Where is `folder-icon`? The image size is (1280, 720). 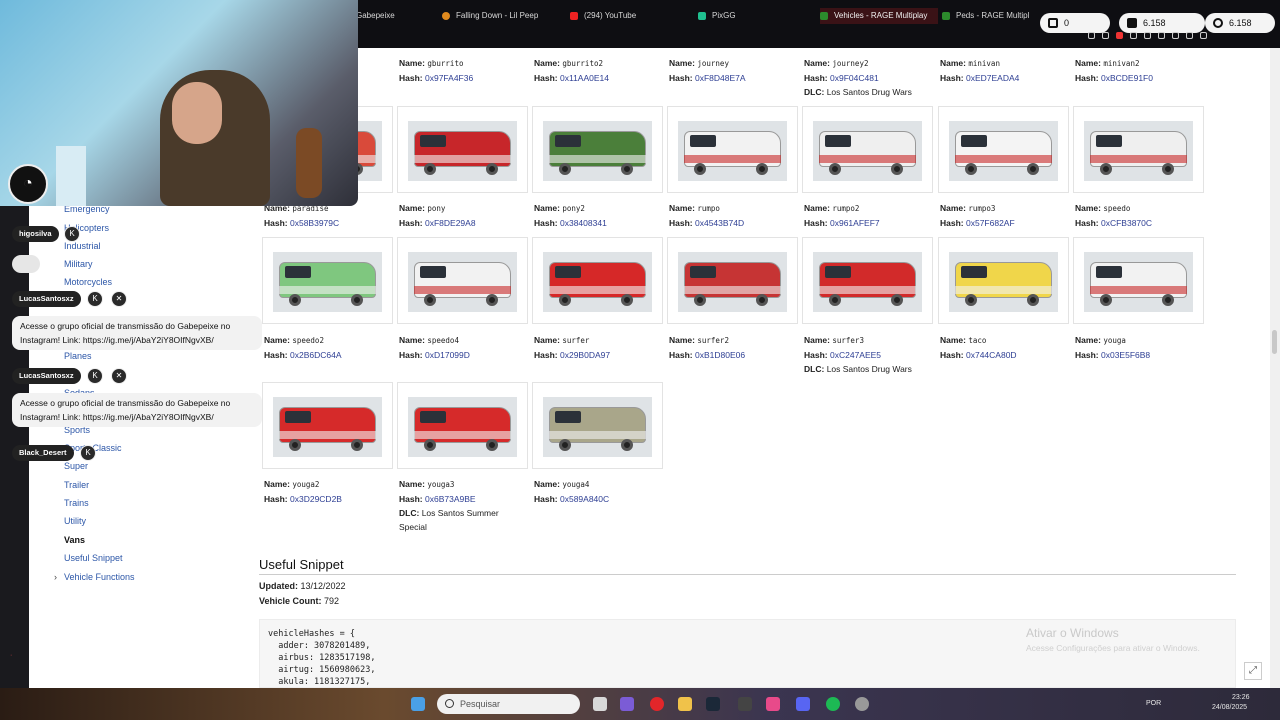 folder-icon is located at coordinates (685, 704).